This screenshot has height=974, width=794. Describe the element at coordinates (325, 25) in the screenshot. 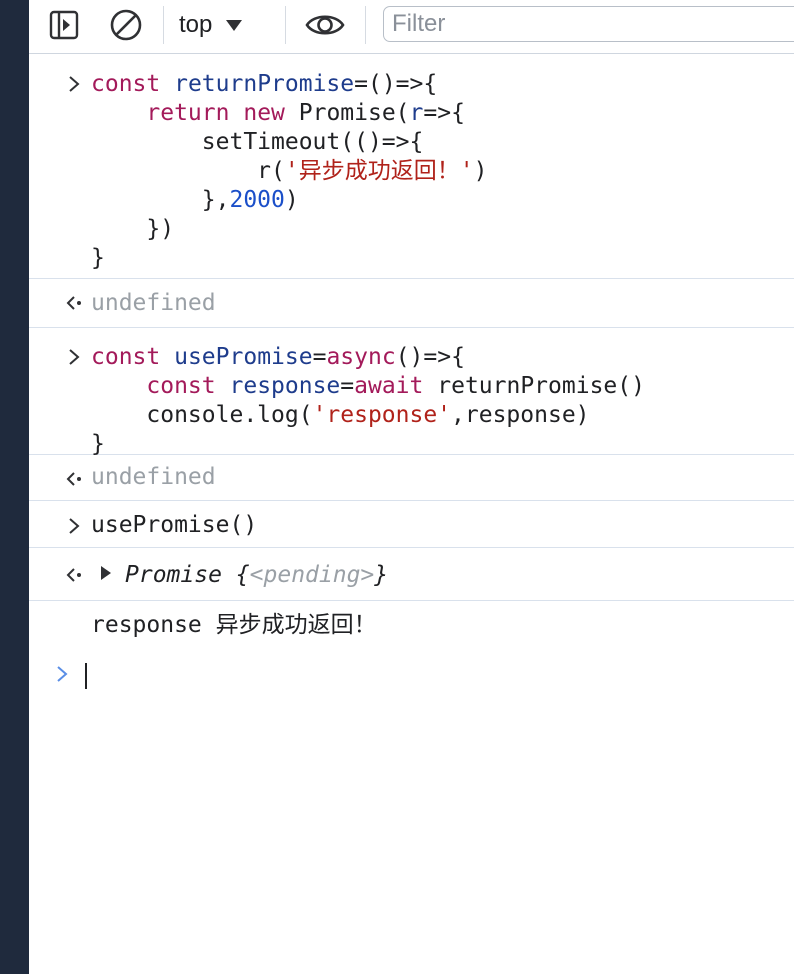

I see `eye-icon` at that location.